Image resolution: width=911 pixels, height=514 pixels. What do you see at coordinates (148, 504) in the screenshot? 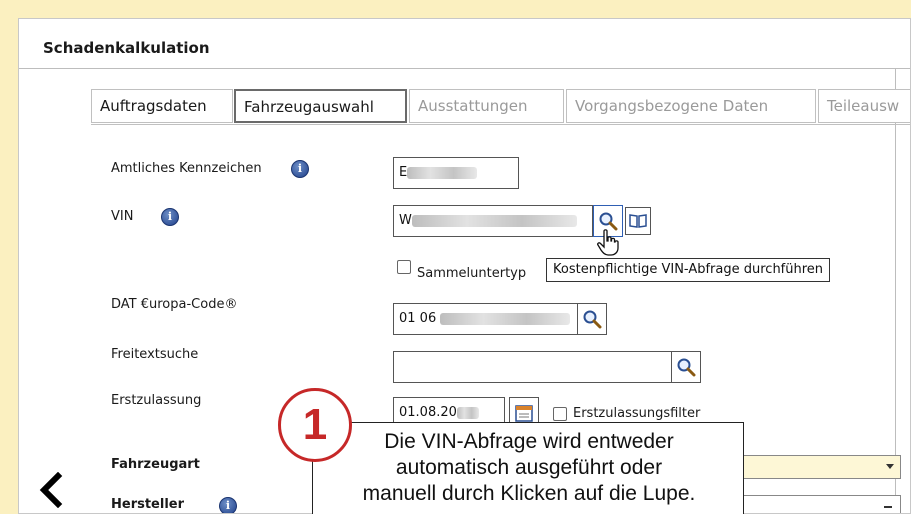
I see `hersteller-label: Hersteller` at bounding box center [148, 504].